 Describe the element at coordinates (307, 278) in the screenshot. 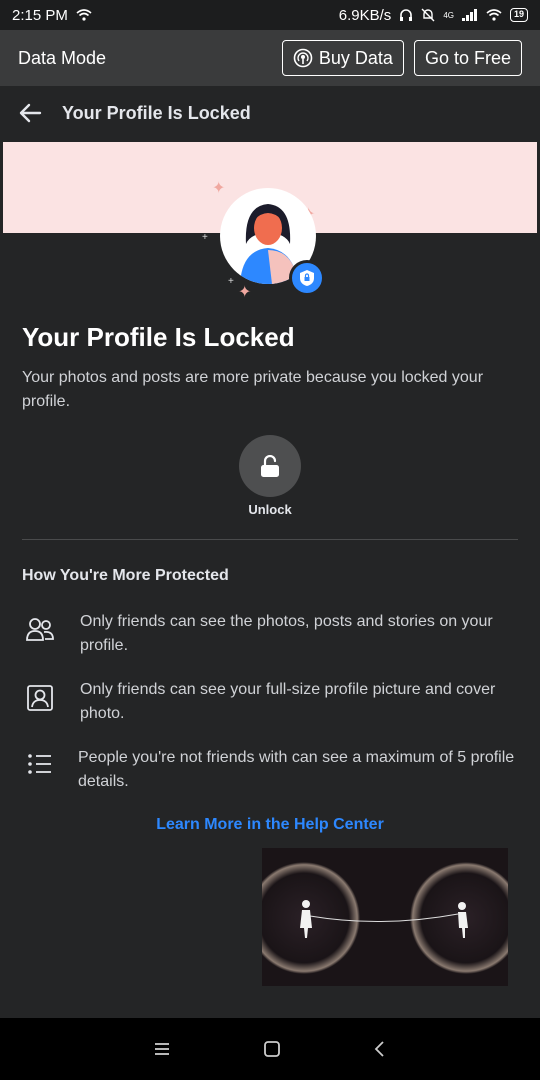

I see `lock-shield-icon` at that location.